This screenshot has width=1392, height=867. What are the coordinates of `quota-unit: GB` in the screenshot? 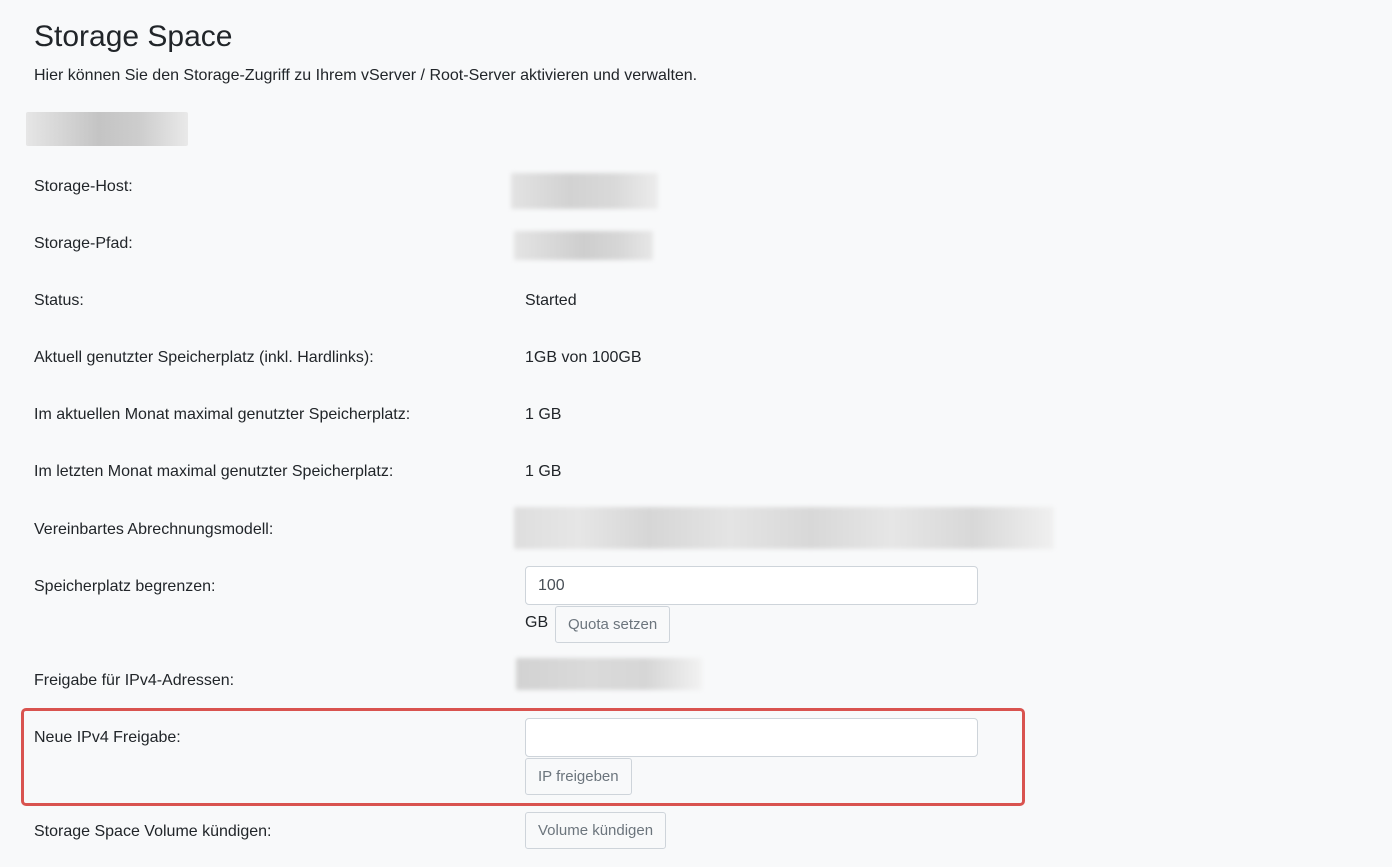 It's located at (537, 622).